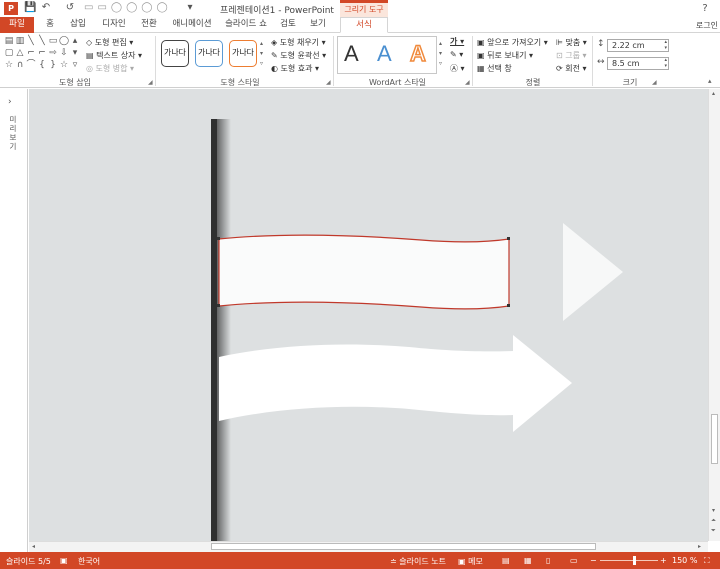  I want to click on horizontal-scrollbar: ◂ ▸, so click(368, 546).